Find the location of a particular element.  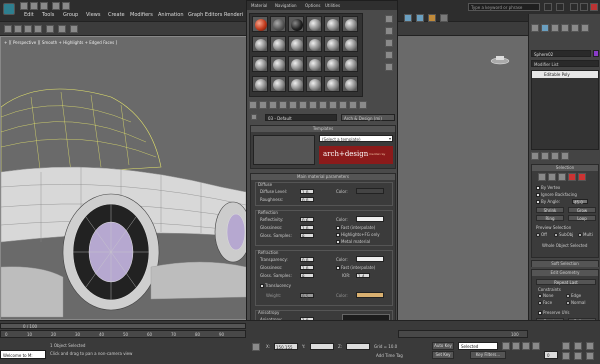

menu-edit: Edit is located at coordinates (29, 15).